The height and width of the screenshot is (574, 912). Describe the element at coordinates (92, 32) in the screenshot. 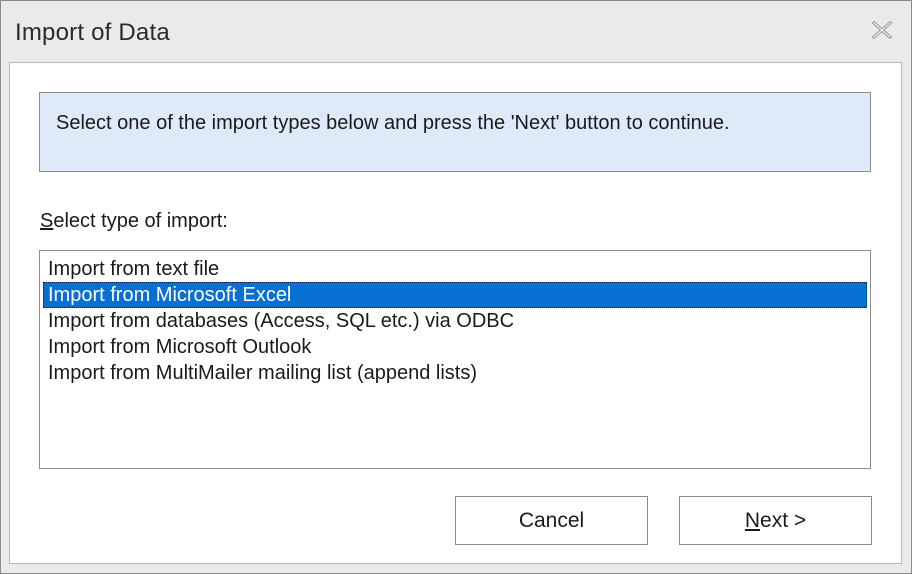

I see `window-title: Import of Data` at that location.